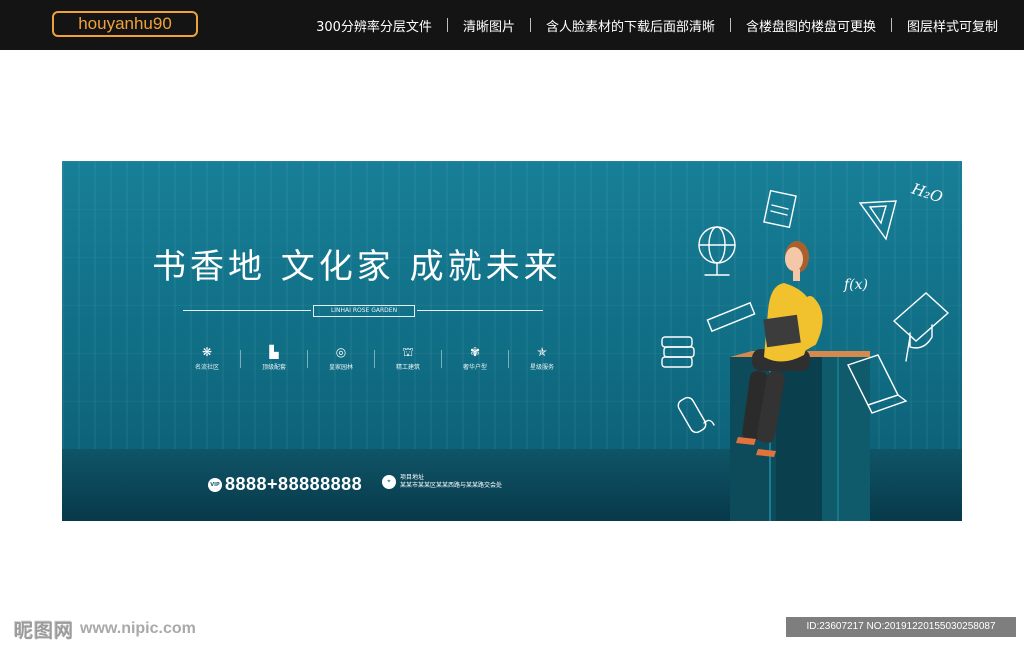 The image size is (1024, 647). Describe the element at coordinates (374, 25) in the screenshot. I see `nav-item-resolution: 300分辨率分层文件` at that location.